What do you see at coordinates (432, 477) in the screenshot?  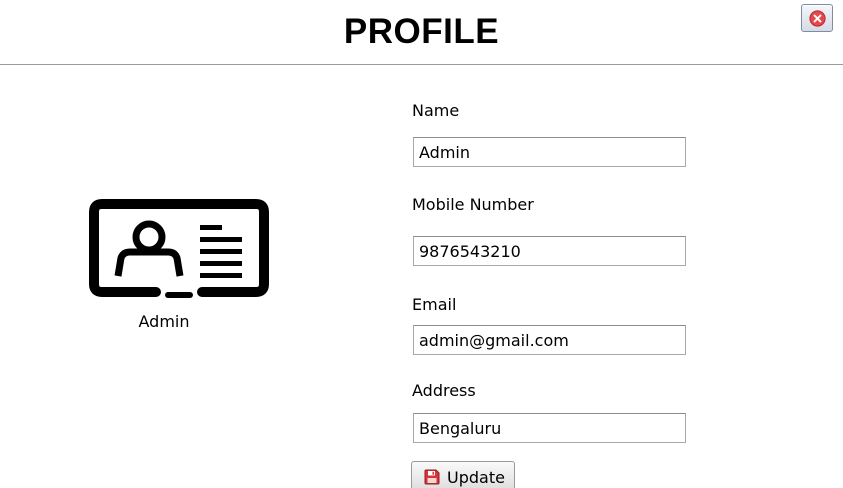 I see `floppy-disk-icon` at bounding box center [432, 477].